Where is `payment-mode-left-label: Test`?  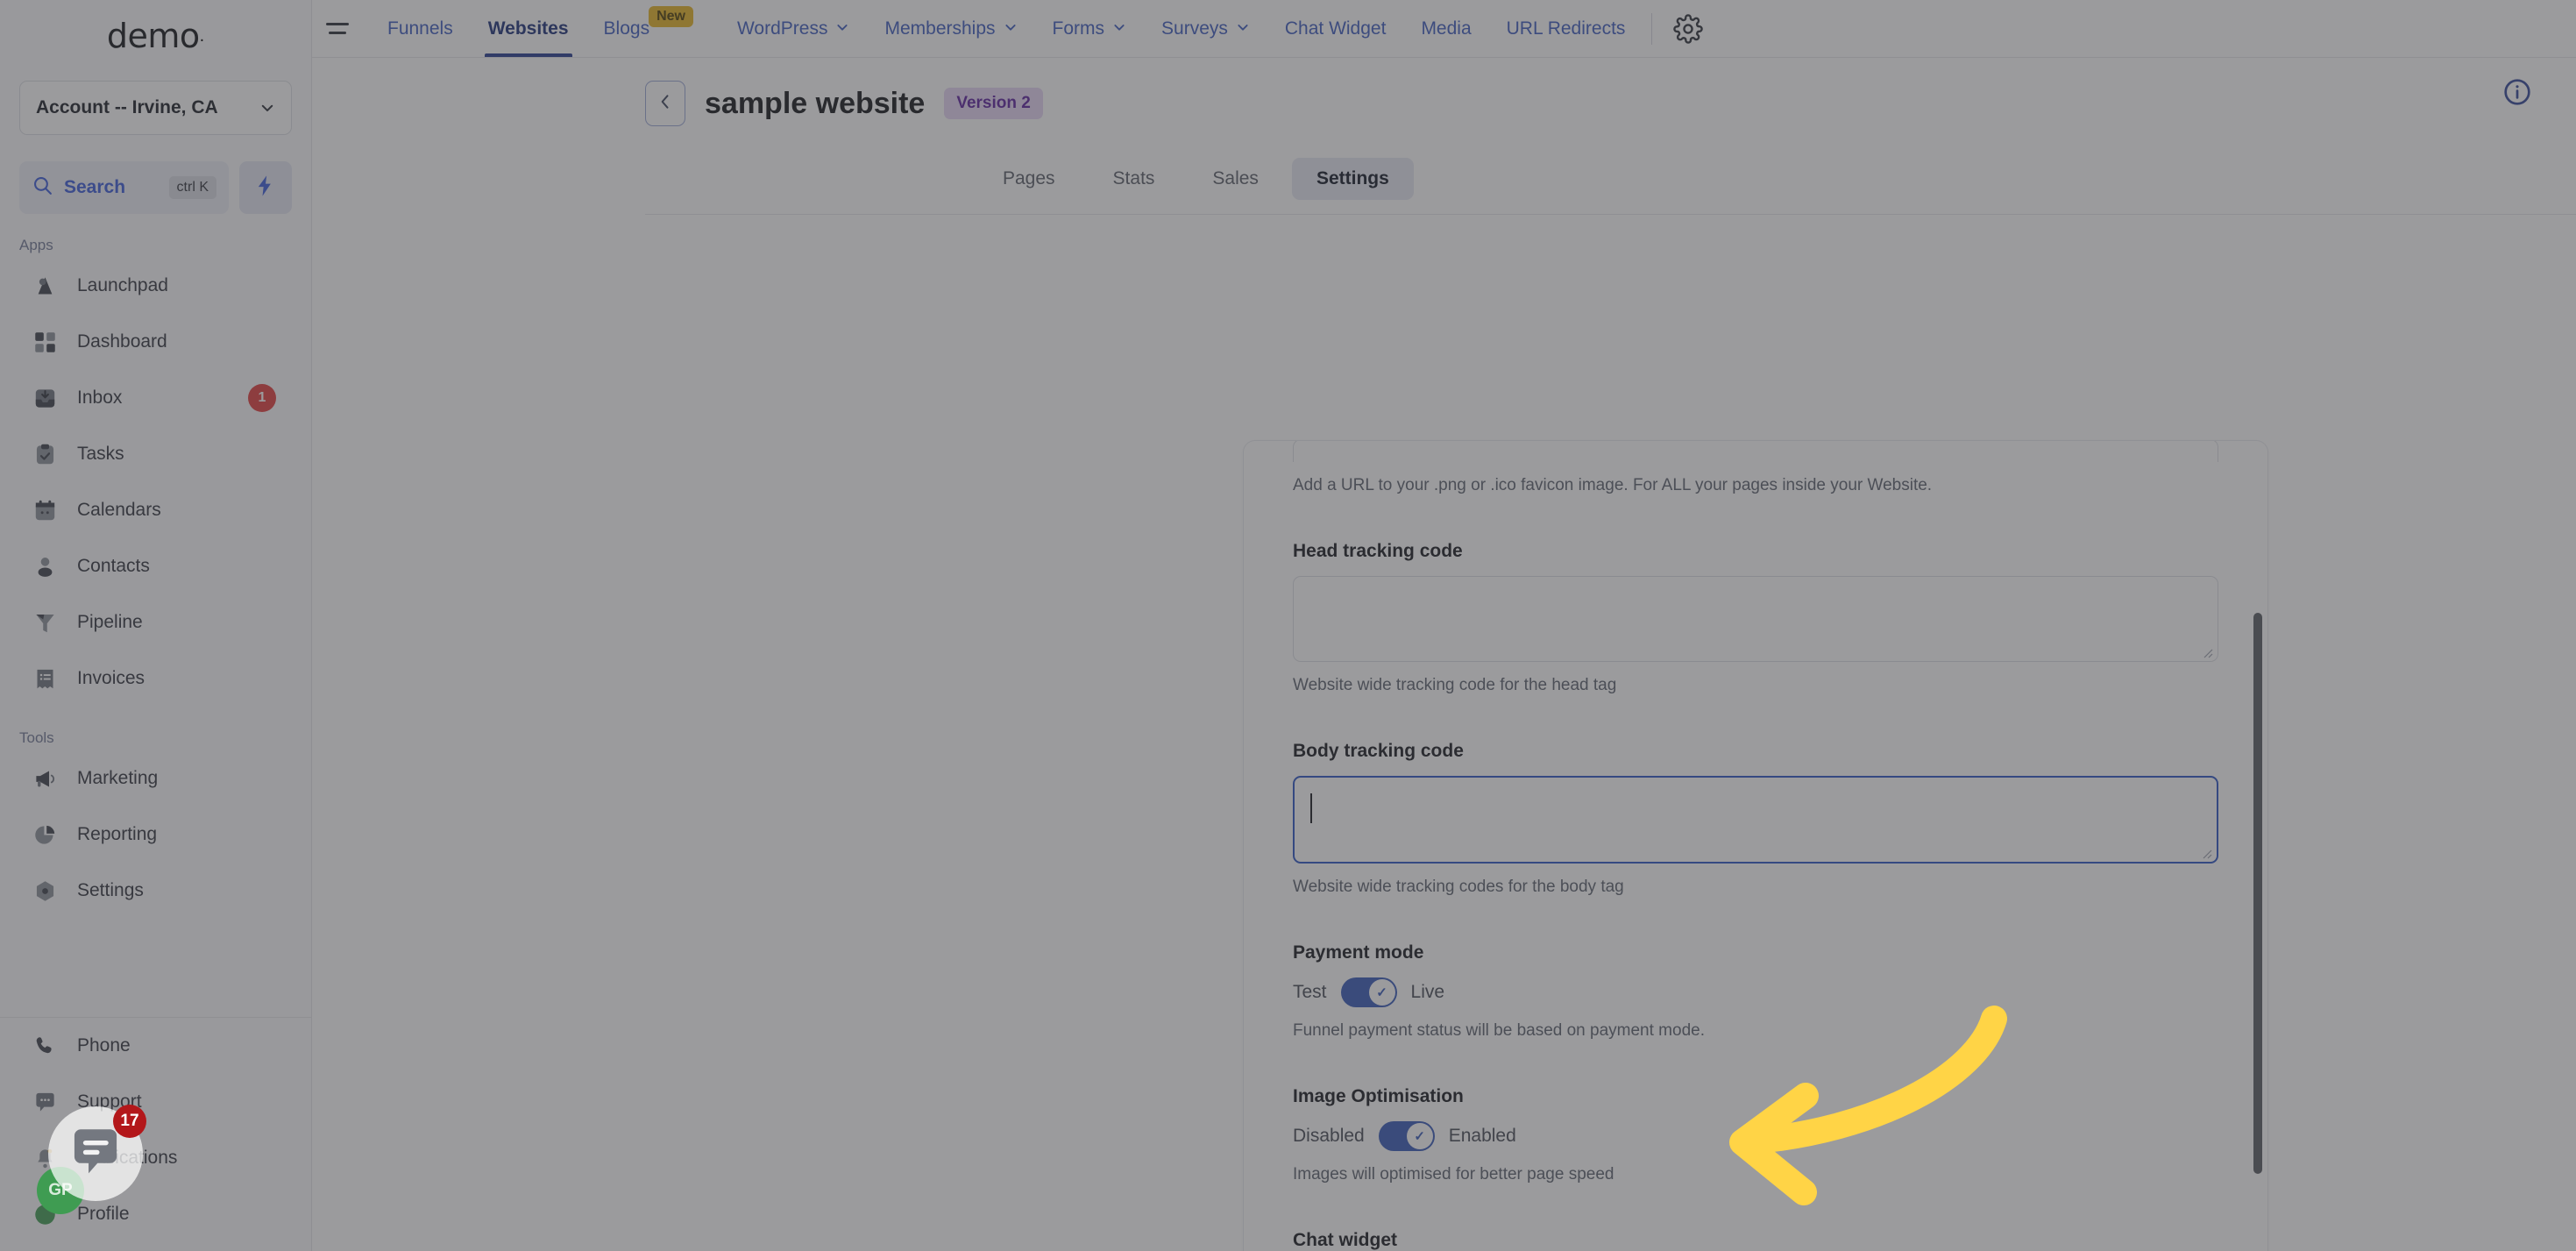
payment-mode-left-label: Test is located at coordinates (1310, 992).